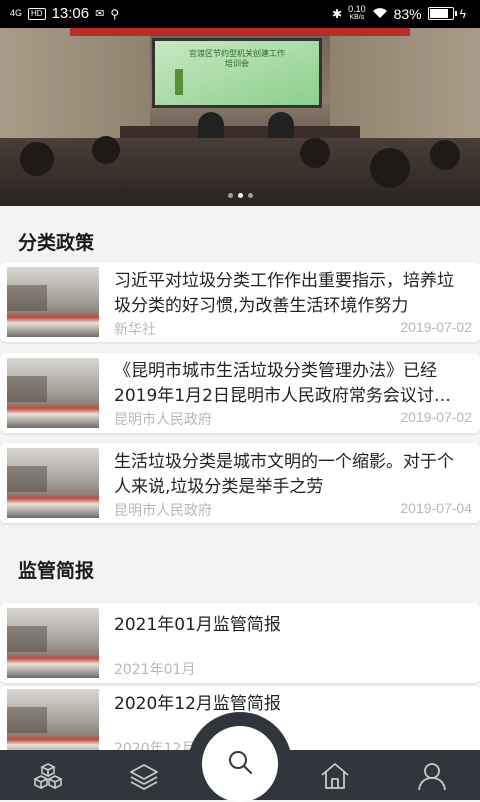 This screenshot has width=480, height=802. Describe the element at coordinates (155, 670) in the screenshot. I see `report-date: 2021年01月` at that location.